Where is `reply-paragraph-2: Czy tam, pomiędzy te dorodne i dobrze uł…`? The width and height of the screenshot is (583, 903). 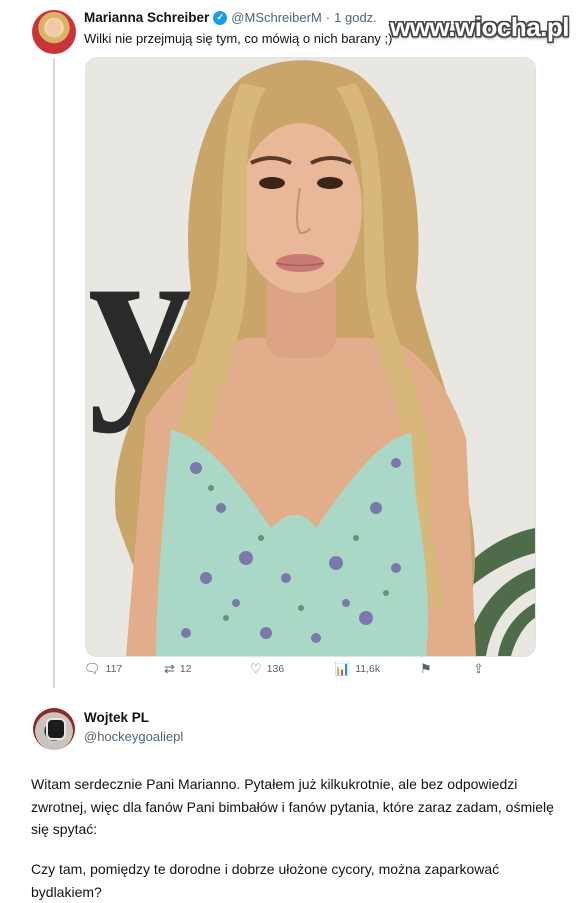
reply-paragraph-2: Czy tam, pomiędzy te dorodne i dobrze uł… is located at coordinates (265, 880).